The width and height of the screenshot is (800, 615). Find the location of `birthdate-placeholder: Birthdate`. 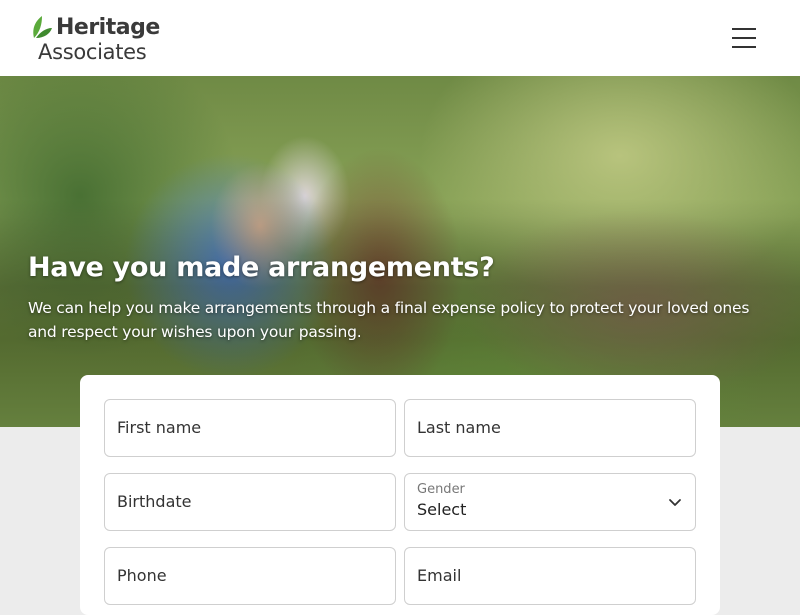

birthdate-placeholder: Birthdate is located at coordinates (154, 501).